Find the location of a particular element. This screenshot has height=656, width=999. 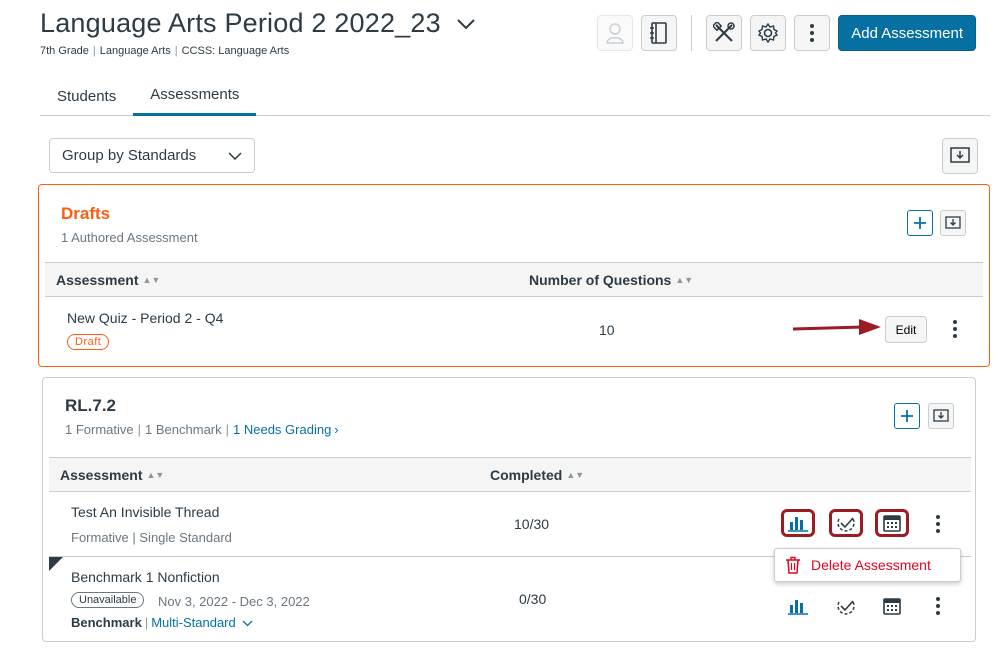

question-count: 10 is located at coordinates (607, 330).